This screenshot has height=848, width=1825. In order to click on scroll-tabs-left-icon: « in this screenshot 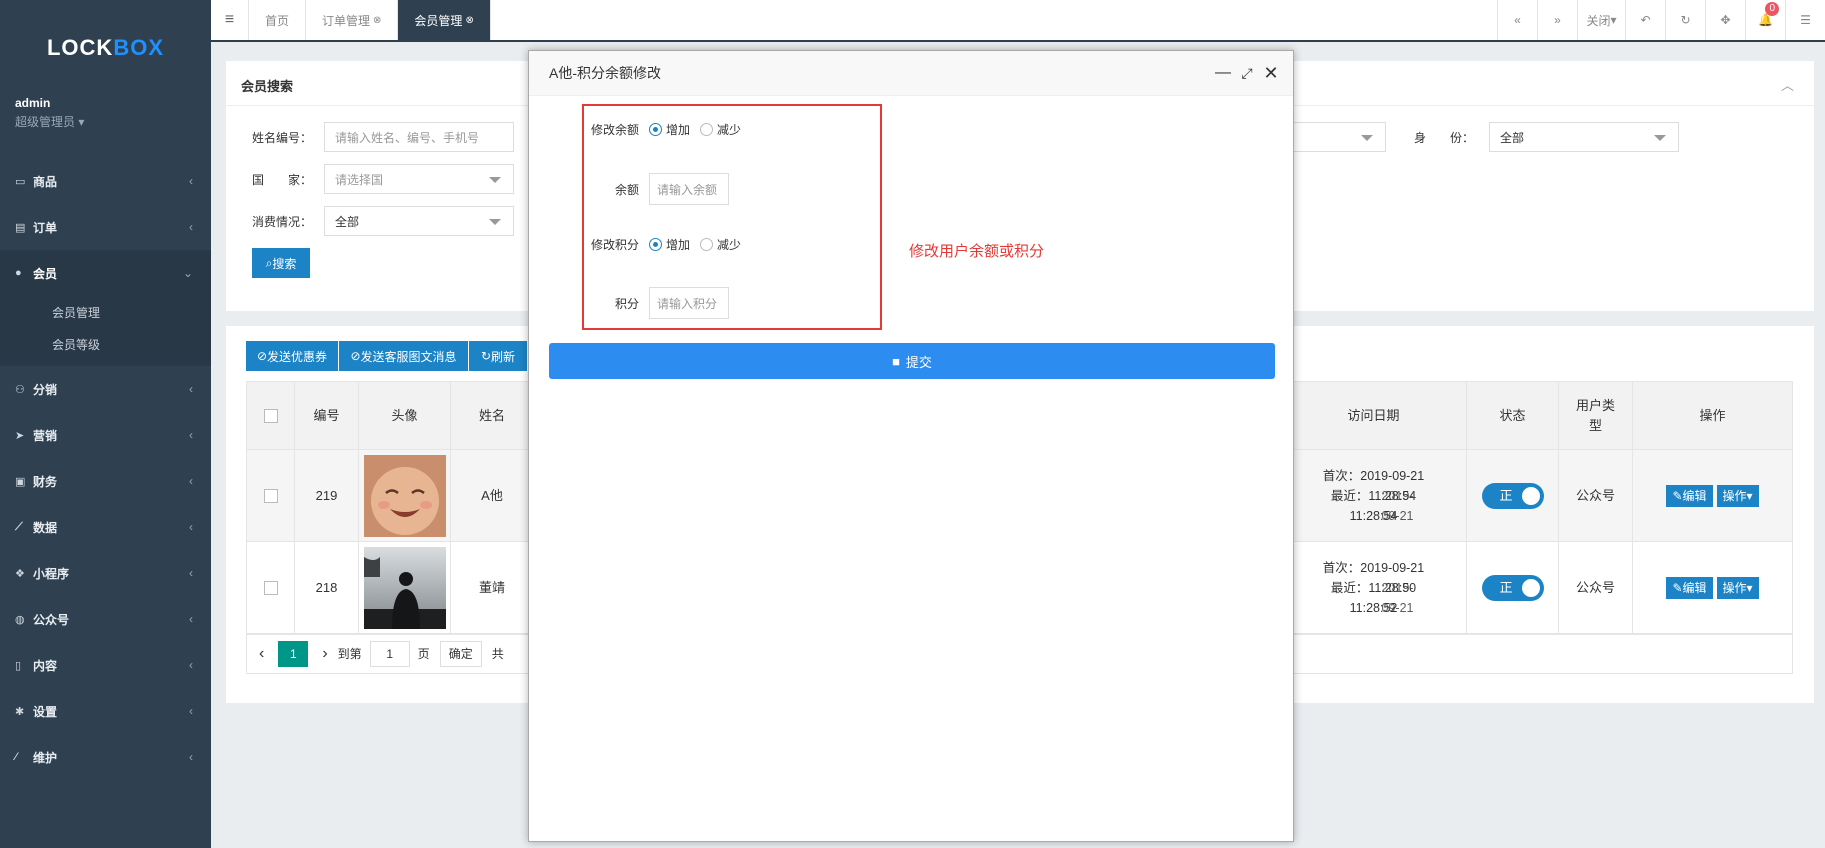, I will do `click(1517, 20)`.